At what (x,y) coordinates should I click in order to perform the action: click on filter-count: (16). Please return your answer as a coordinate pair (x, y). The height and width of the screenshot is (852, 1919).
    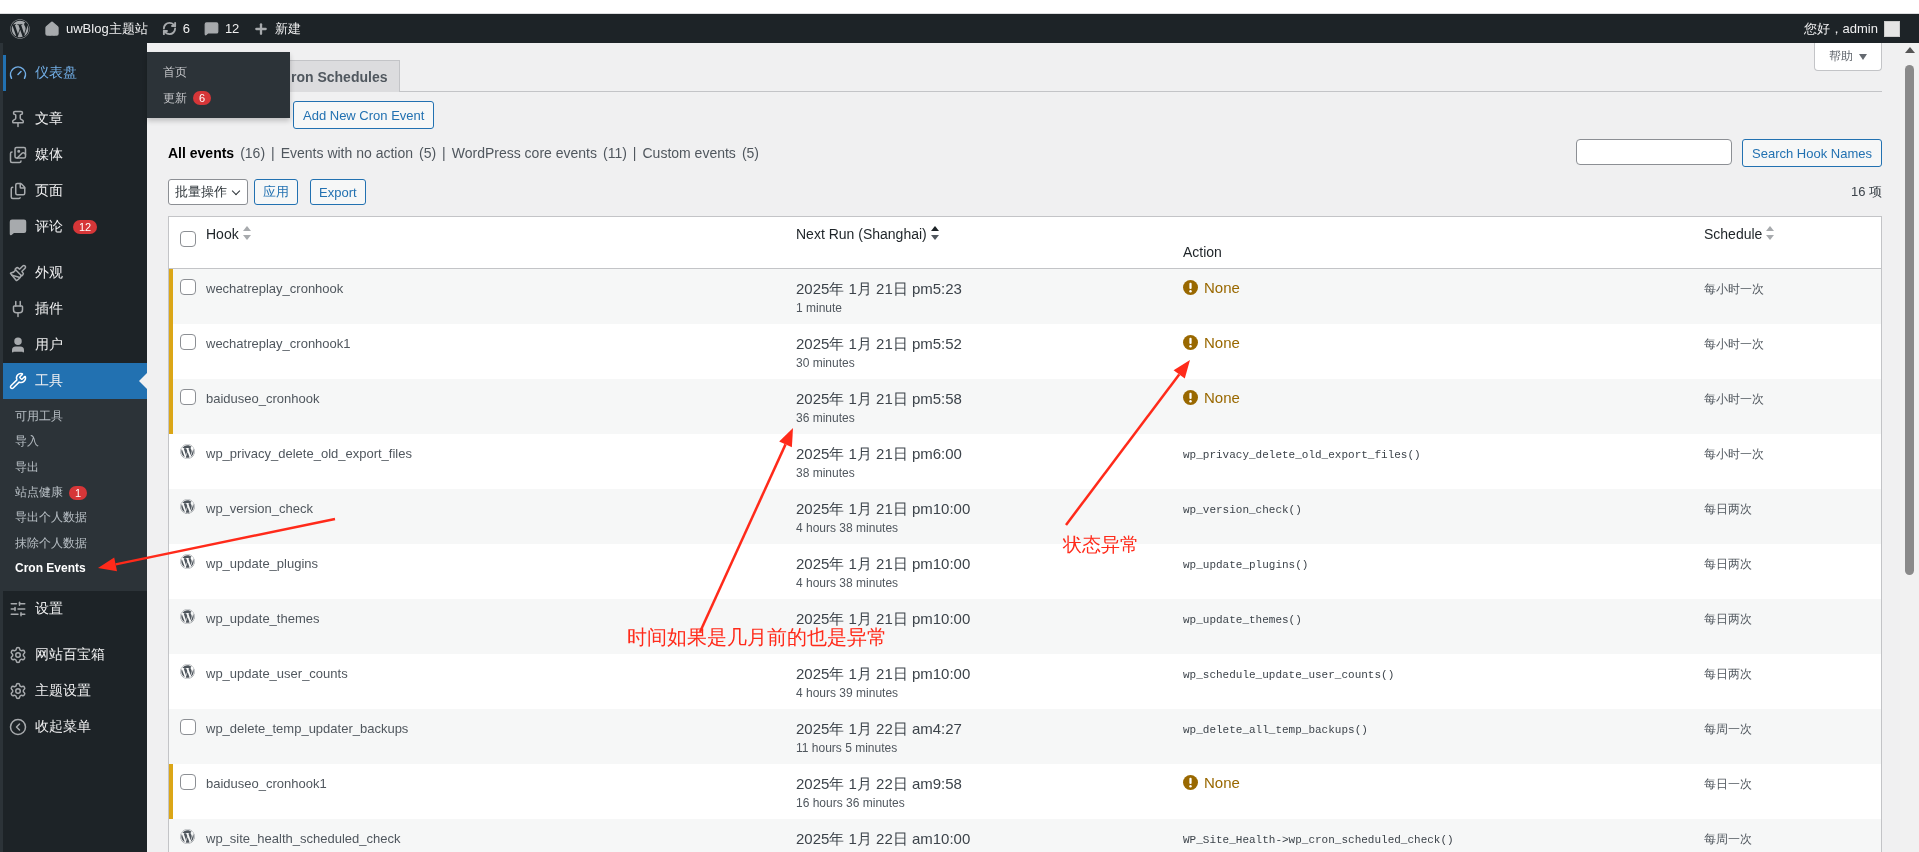
    Looking at the image, I should click on (253, 153).